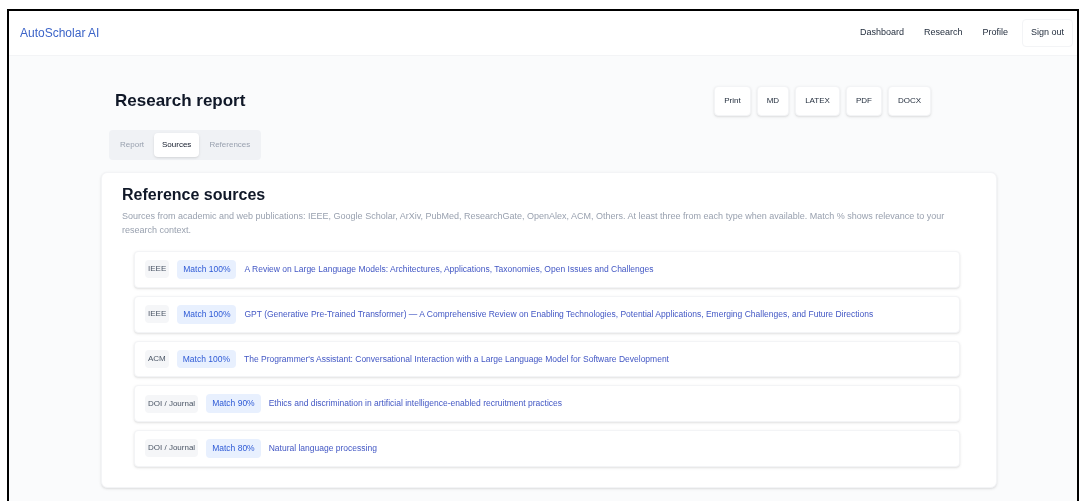 The width and height of the screenshot is (1082, 501). Describe the element at coordinates (909, 101) in the screenshot. I see `export-button: DOCX` at that location.